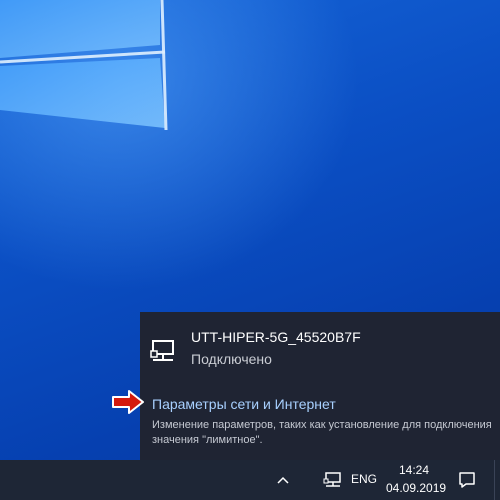 The image size is (500, 500). I want to click on network-settings-link: Параметры сети и Интернет, so click(244, 404).